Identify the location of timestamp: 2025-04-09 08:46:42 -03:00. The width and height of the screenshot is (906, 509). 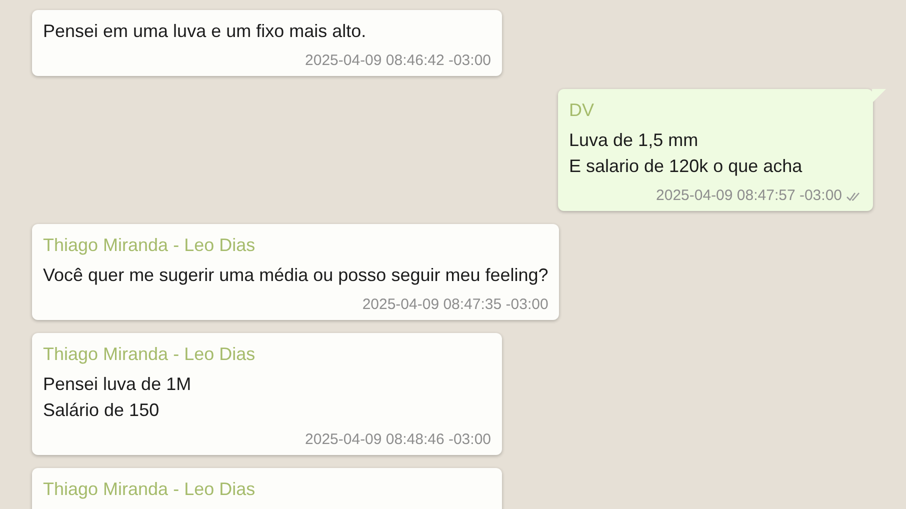
(398, 61).